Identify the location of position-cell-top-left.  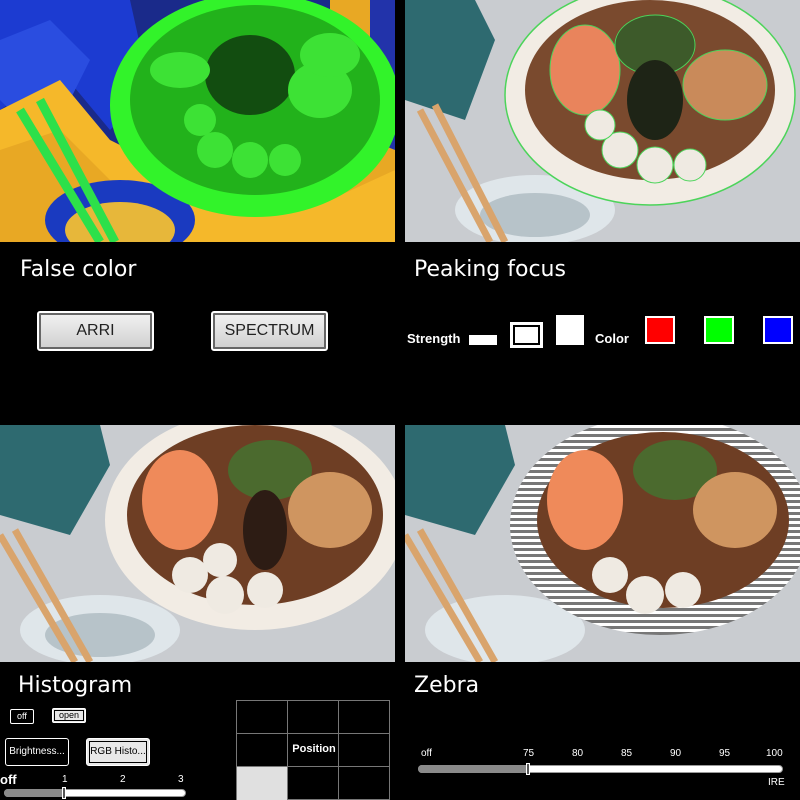
(262, 717).